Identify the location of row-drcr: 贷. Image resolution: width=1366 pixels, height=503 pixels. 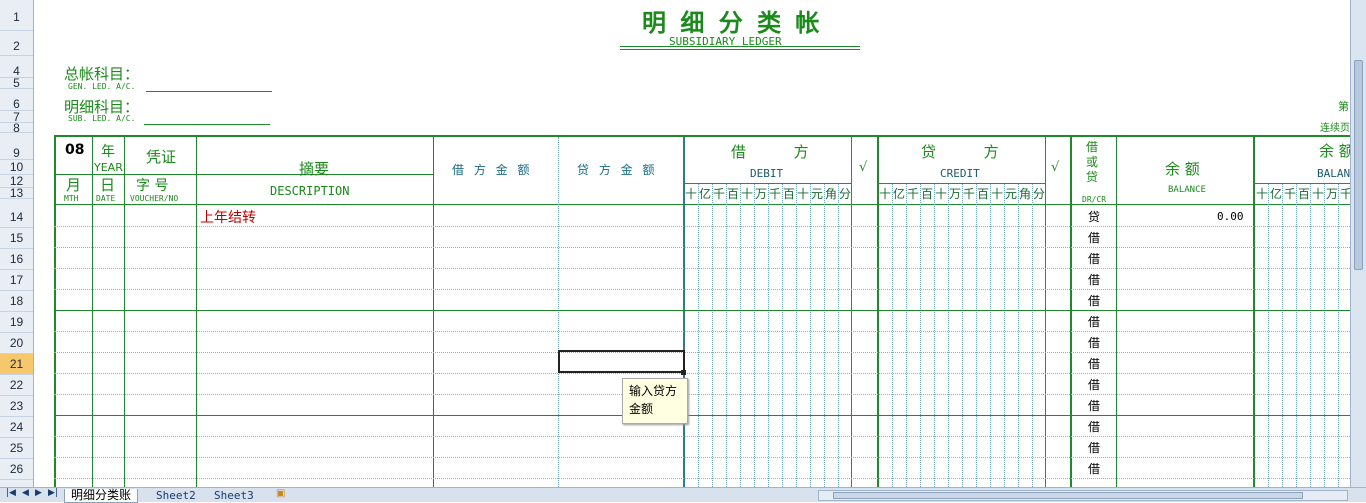
(1094, 216).